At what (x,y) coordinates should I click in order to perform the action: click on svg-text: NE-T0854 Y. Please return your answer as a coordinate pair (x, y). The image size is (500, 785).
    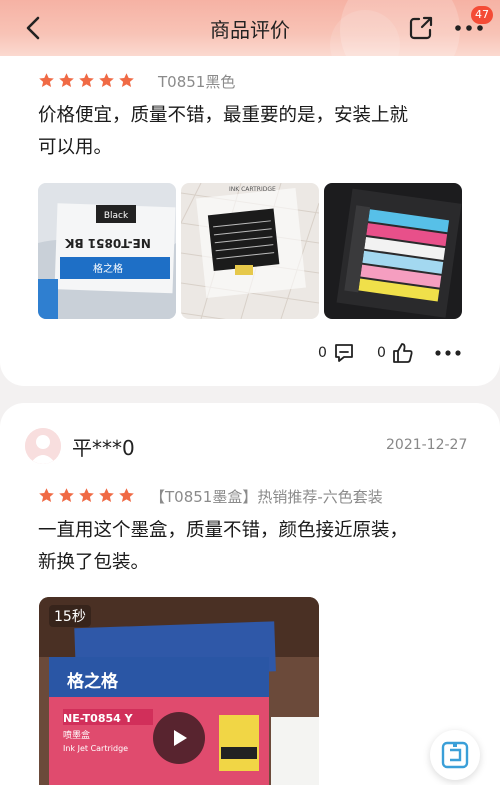
    Looking at the image, I should click on (98, 718).